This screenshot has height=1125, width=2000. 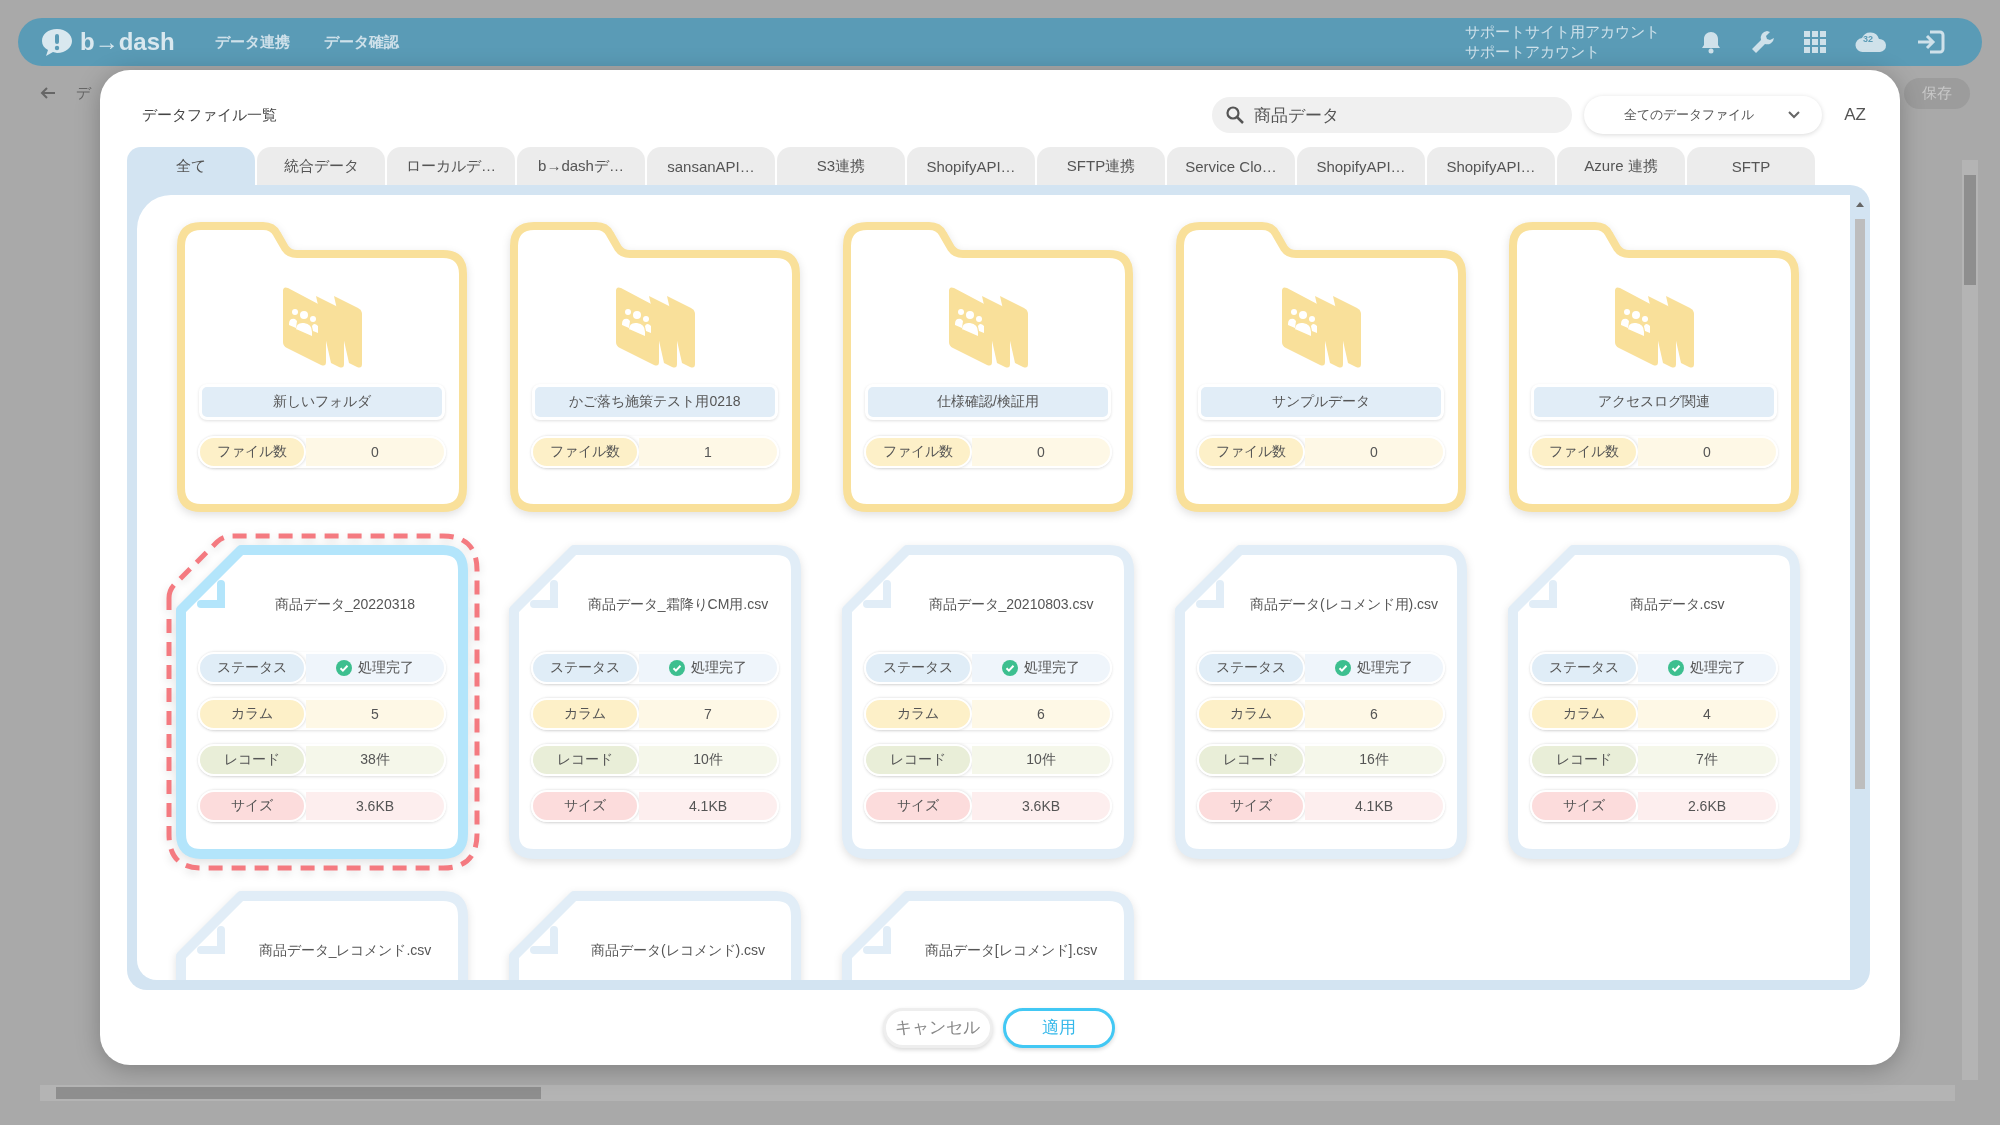 What do you see at coordinates (375, 760) in the screenshot?
I see `field-value: 38件` at bounding box center [375, 760].